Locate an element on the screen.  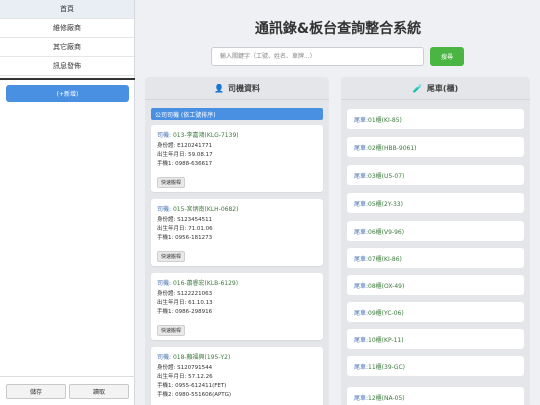
driver-phone1: 手機1: 0955-612411(FET) is located at coordinates (192, 386).